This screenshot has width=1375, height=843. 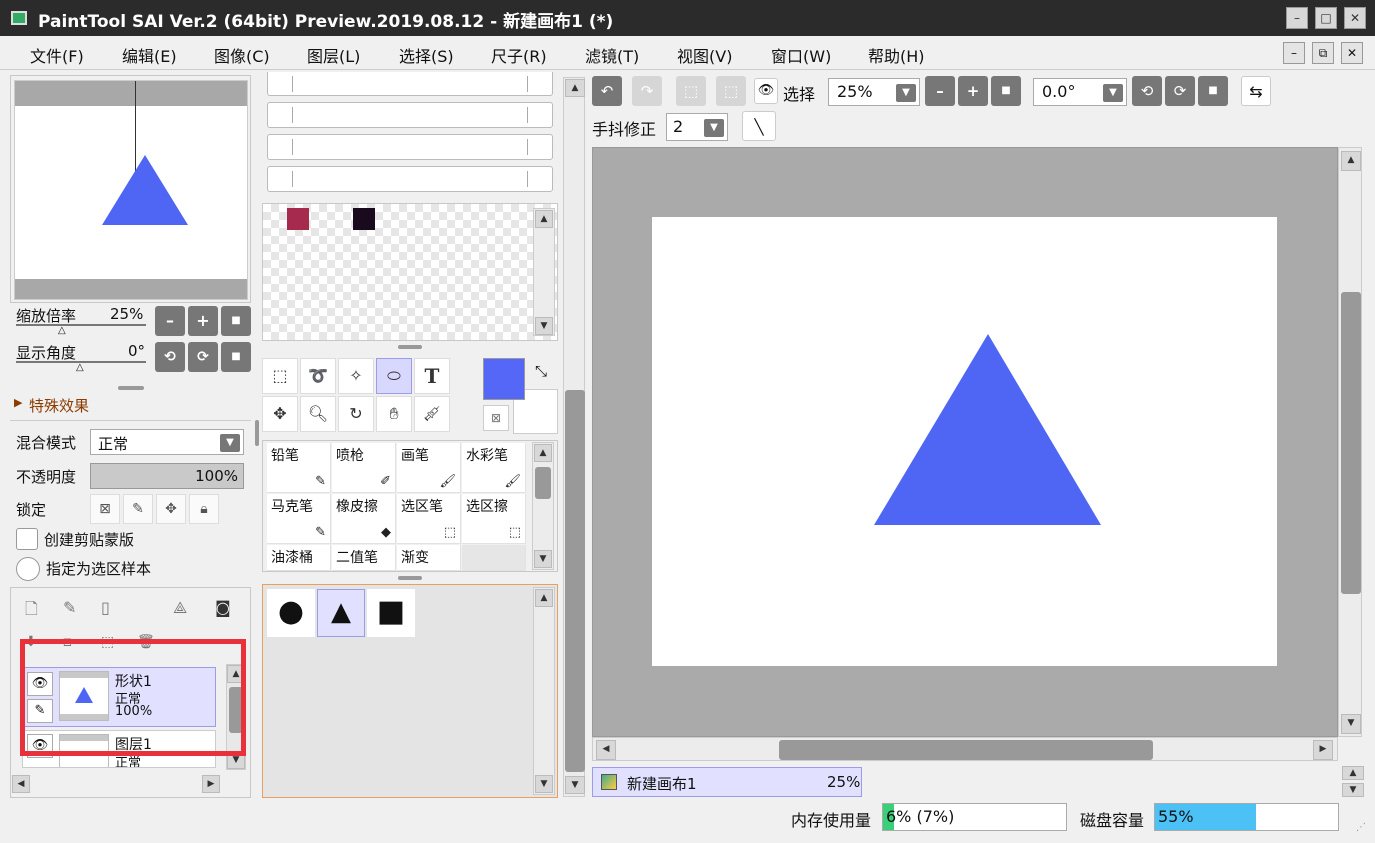 I want to click on flip-horizontal-icon: ⇆, so click(x=1256, y=91).